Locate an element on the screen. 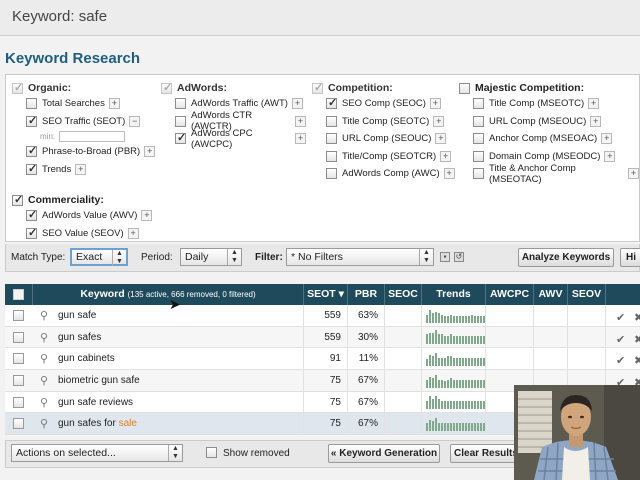 This screenshot has width=640, height=480. option-total-searches: Total Searches + is located at coordinates (91, 104).